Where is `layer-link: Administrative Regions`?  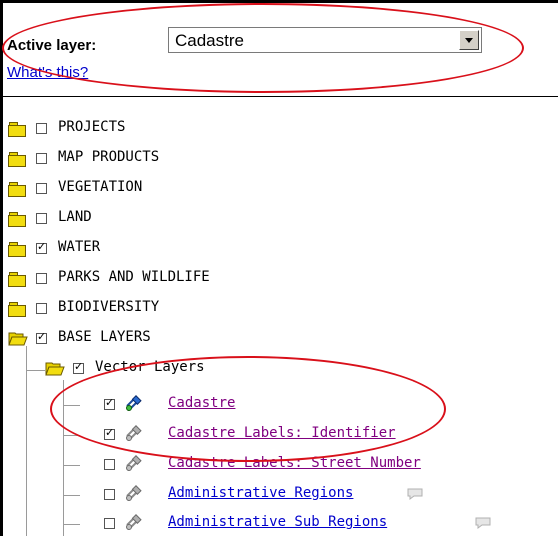 layer-link: Administrative Regions is located at coordinates (260, 493).